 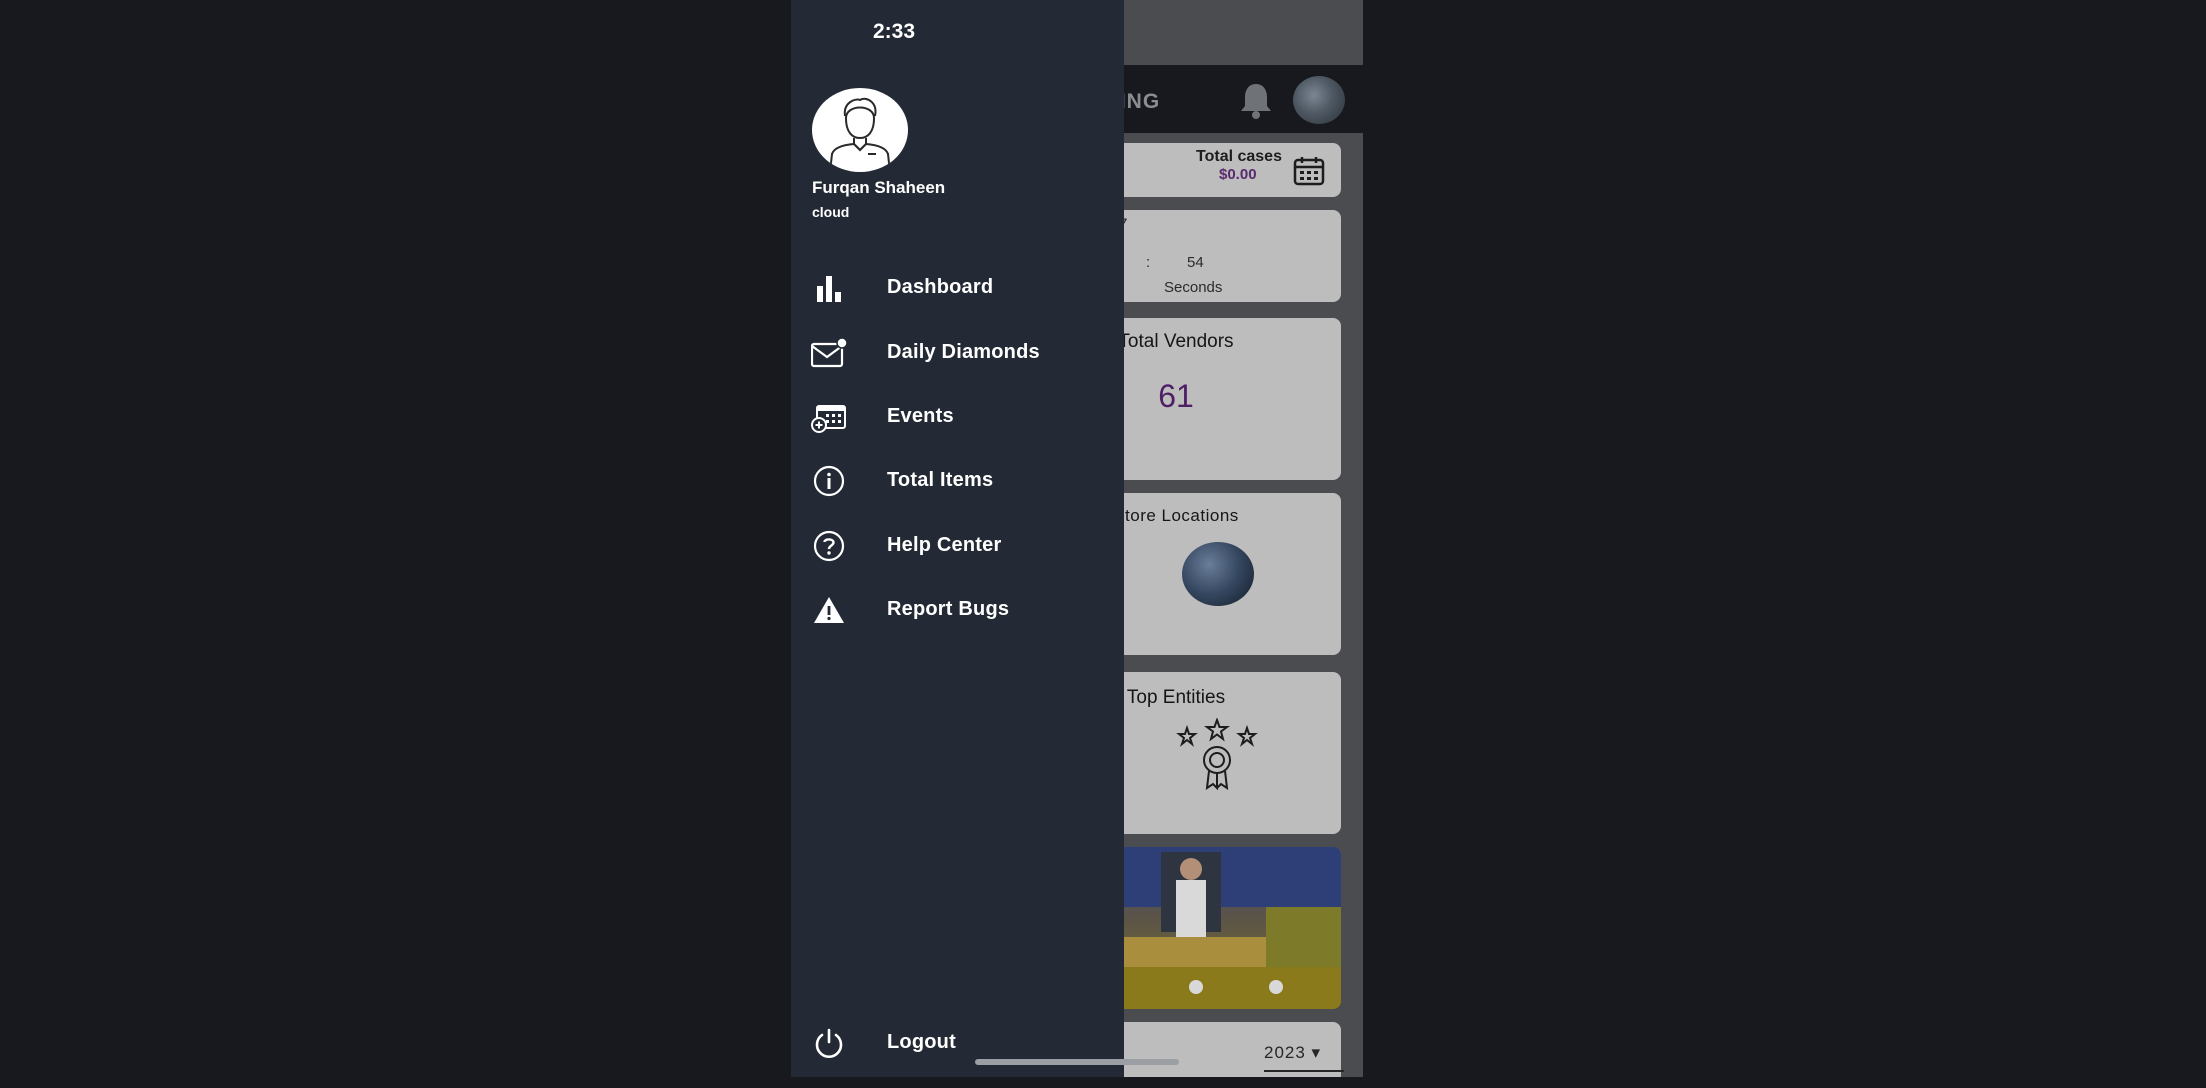 I want to click on countdown-seconds-value: 54, so click(x=1195, y=262).